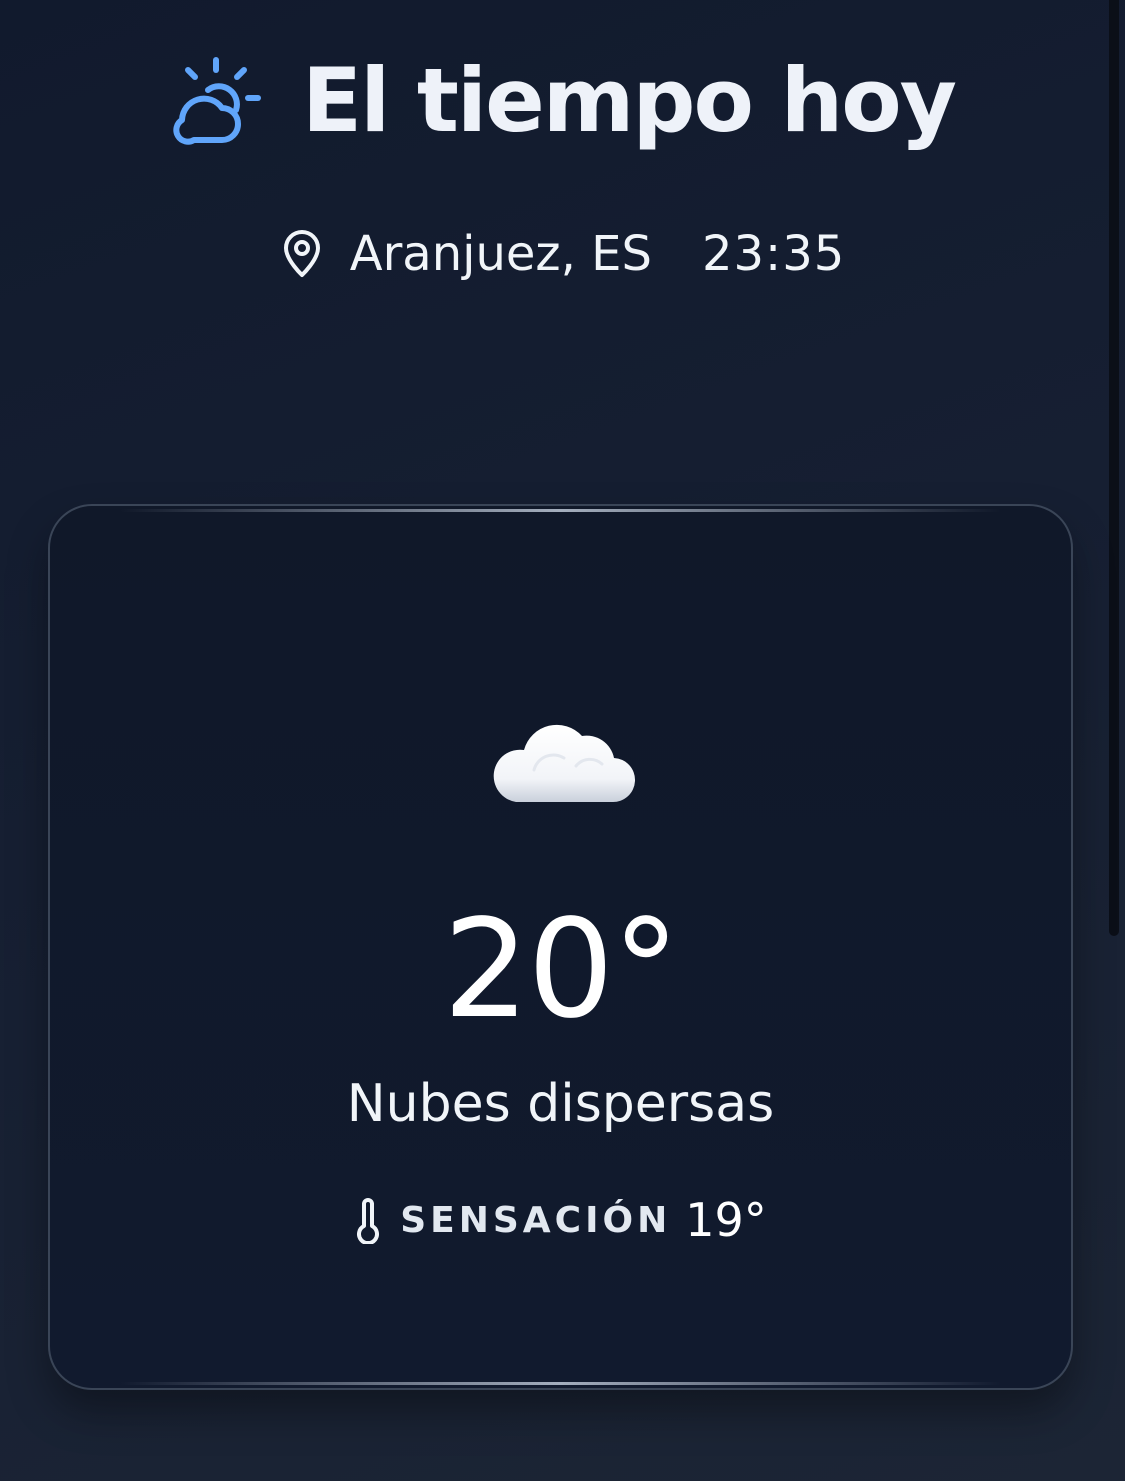 This screenshot has width=1125, height=1481. I want to click on current-temperature: 20°, so click(561, 970).